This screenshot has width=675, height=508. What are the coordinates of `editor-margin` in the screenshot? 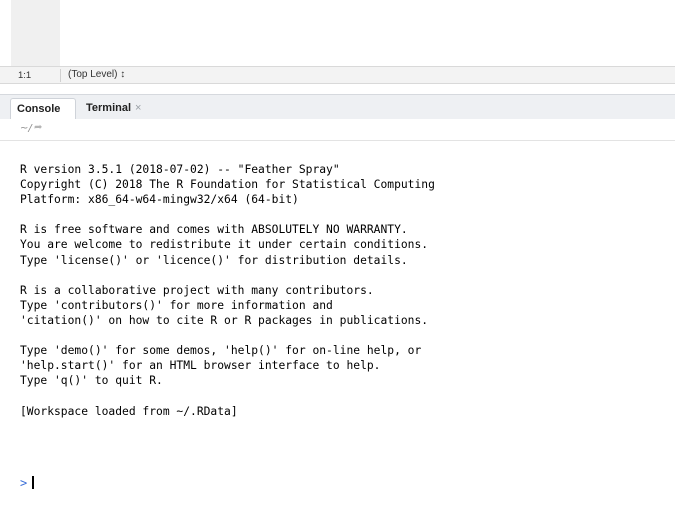 It's located at (5, 33).